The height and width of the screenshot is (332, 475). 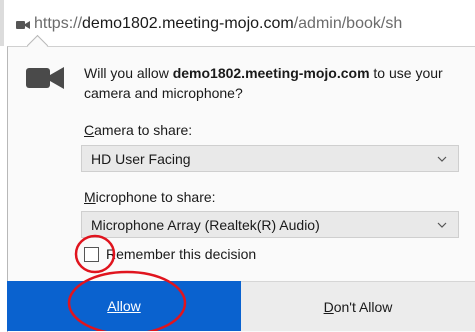 I want to click on dont-allow-button: Don't Allow, so click(x=358, y=306).